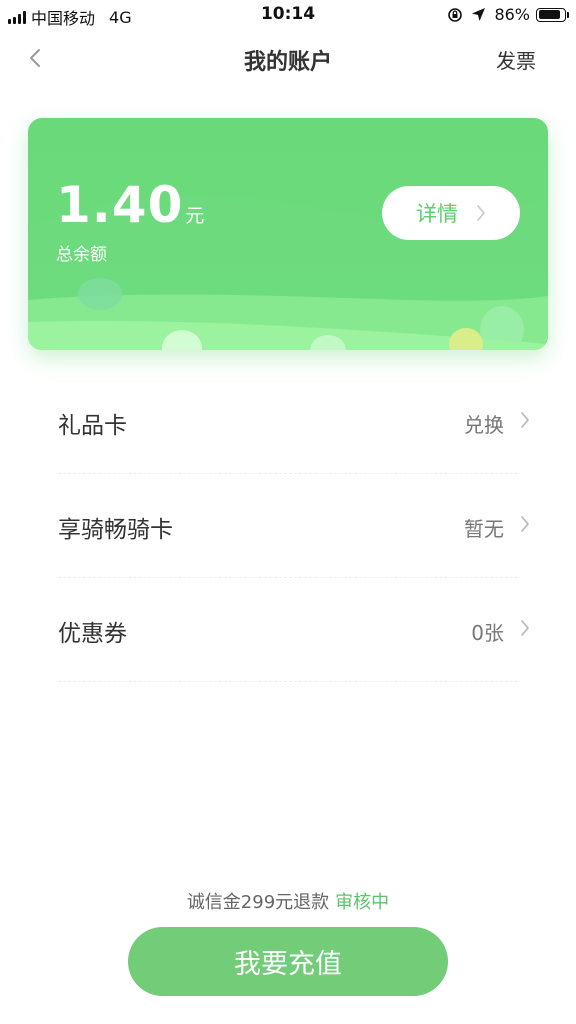 This screenshot has width=576, height=1024. What do you see at coordinates (287, 62) in the screenshot?
I see `page-title: 我的账户` at bounding box center [287, 62].